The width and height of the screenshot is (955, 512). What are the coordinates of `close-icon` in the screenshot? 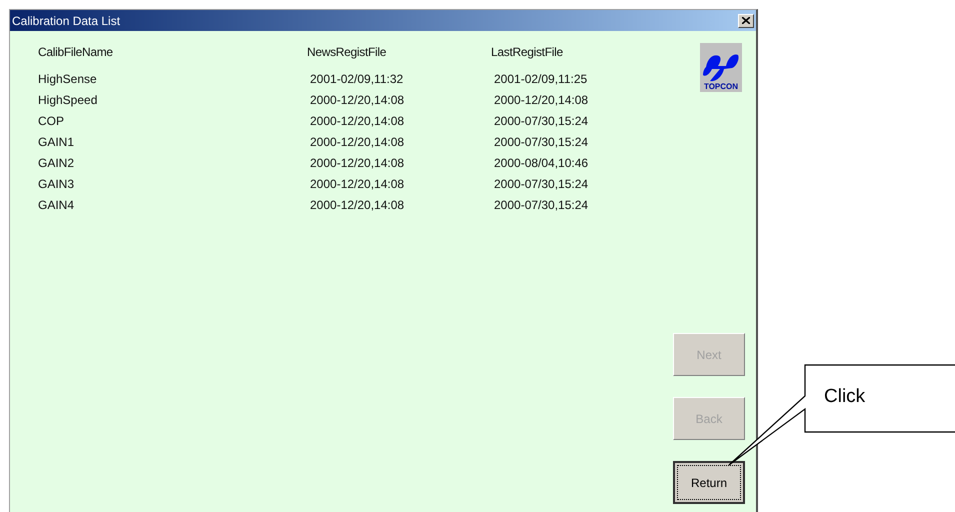 It's located at (746, 20).